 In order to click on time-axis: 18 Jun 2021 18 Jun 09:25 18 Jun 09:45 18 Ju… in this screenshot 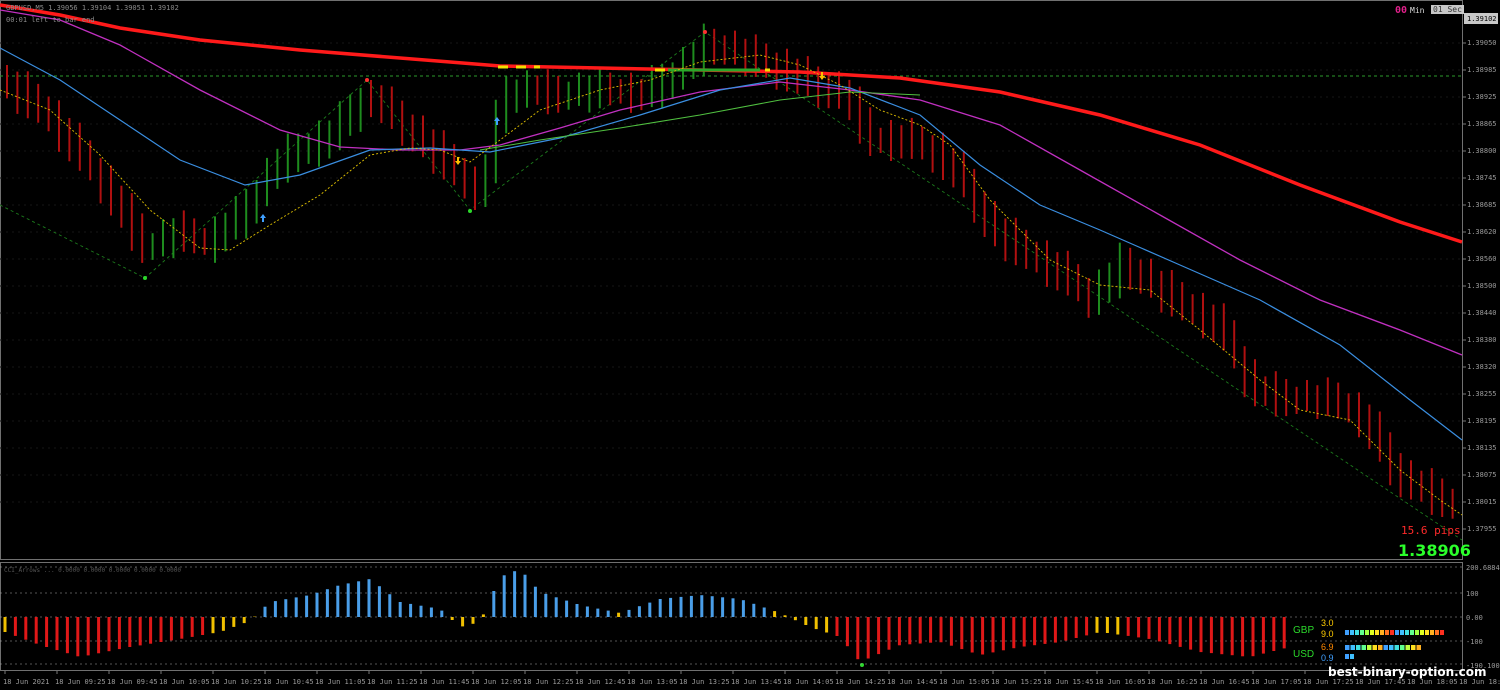, I will do `click(751, 678)`.